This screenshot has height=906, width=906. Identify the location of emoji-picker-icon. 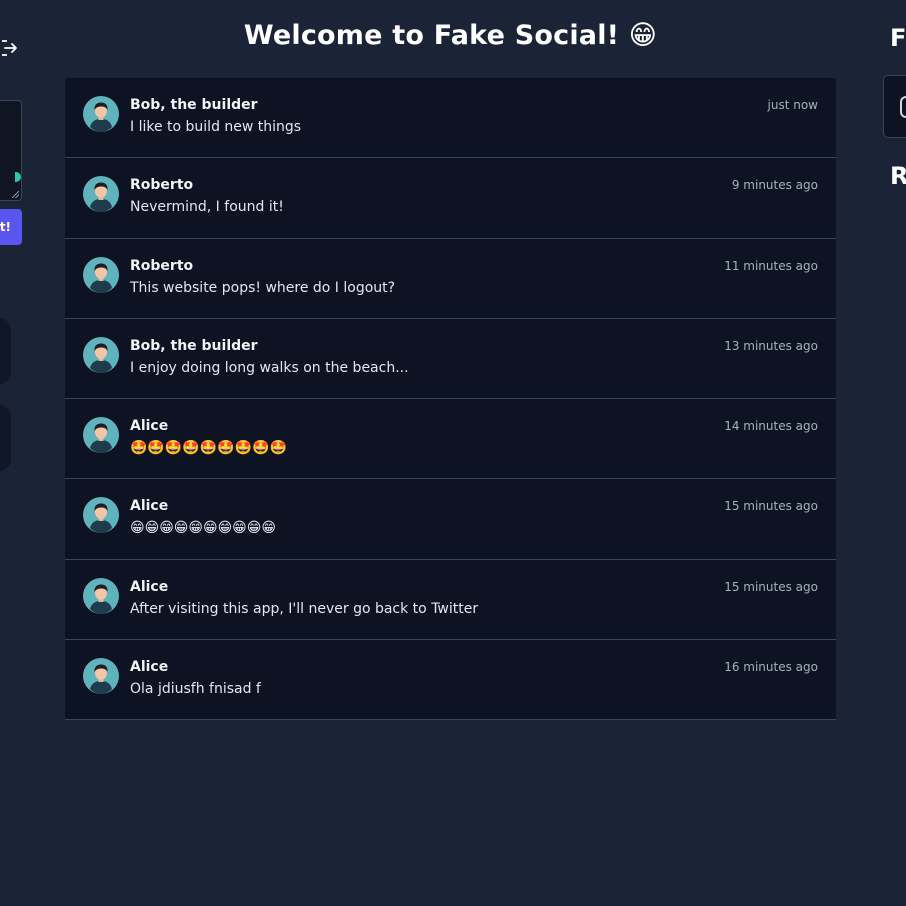
(18, 177).